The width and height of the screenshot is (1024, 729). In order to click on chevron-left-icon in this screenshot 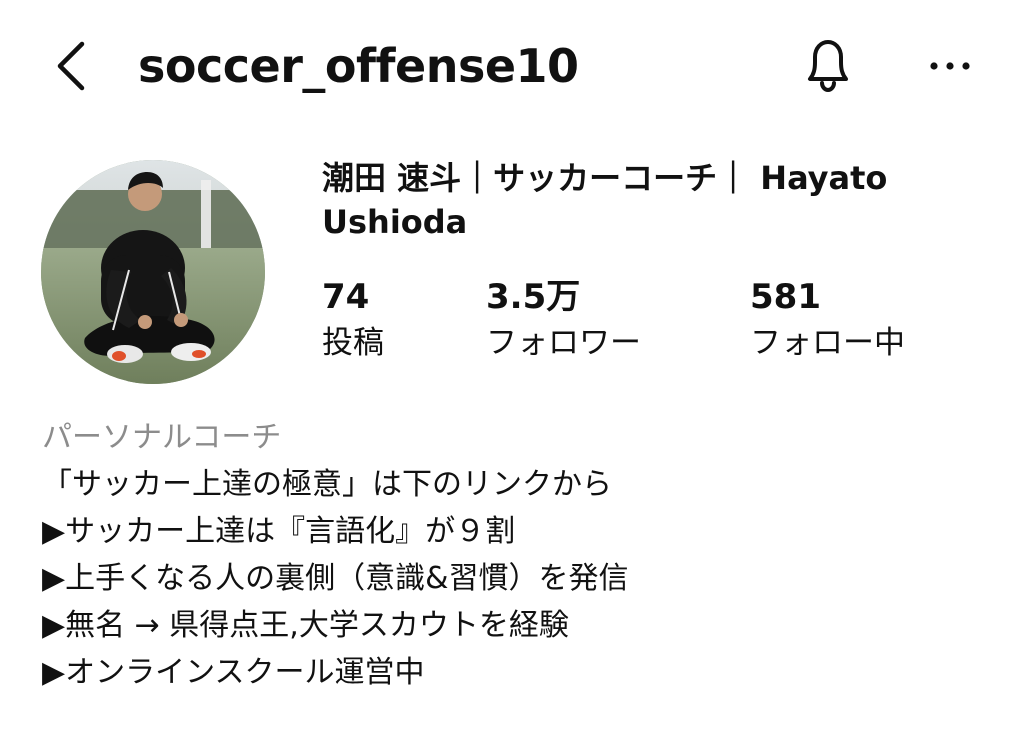, I will do `click(71, 66)`.